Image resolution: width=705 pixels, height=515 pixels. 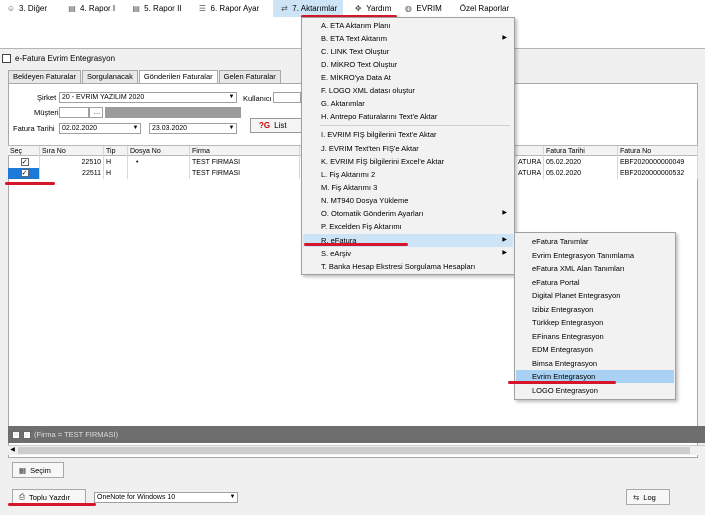 I want to click on submenu-bimsa: Bimsa Entegrasyon, so click(x=595, y=363).